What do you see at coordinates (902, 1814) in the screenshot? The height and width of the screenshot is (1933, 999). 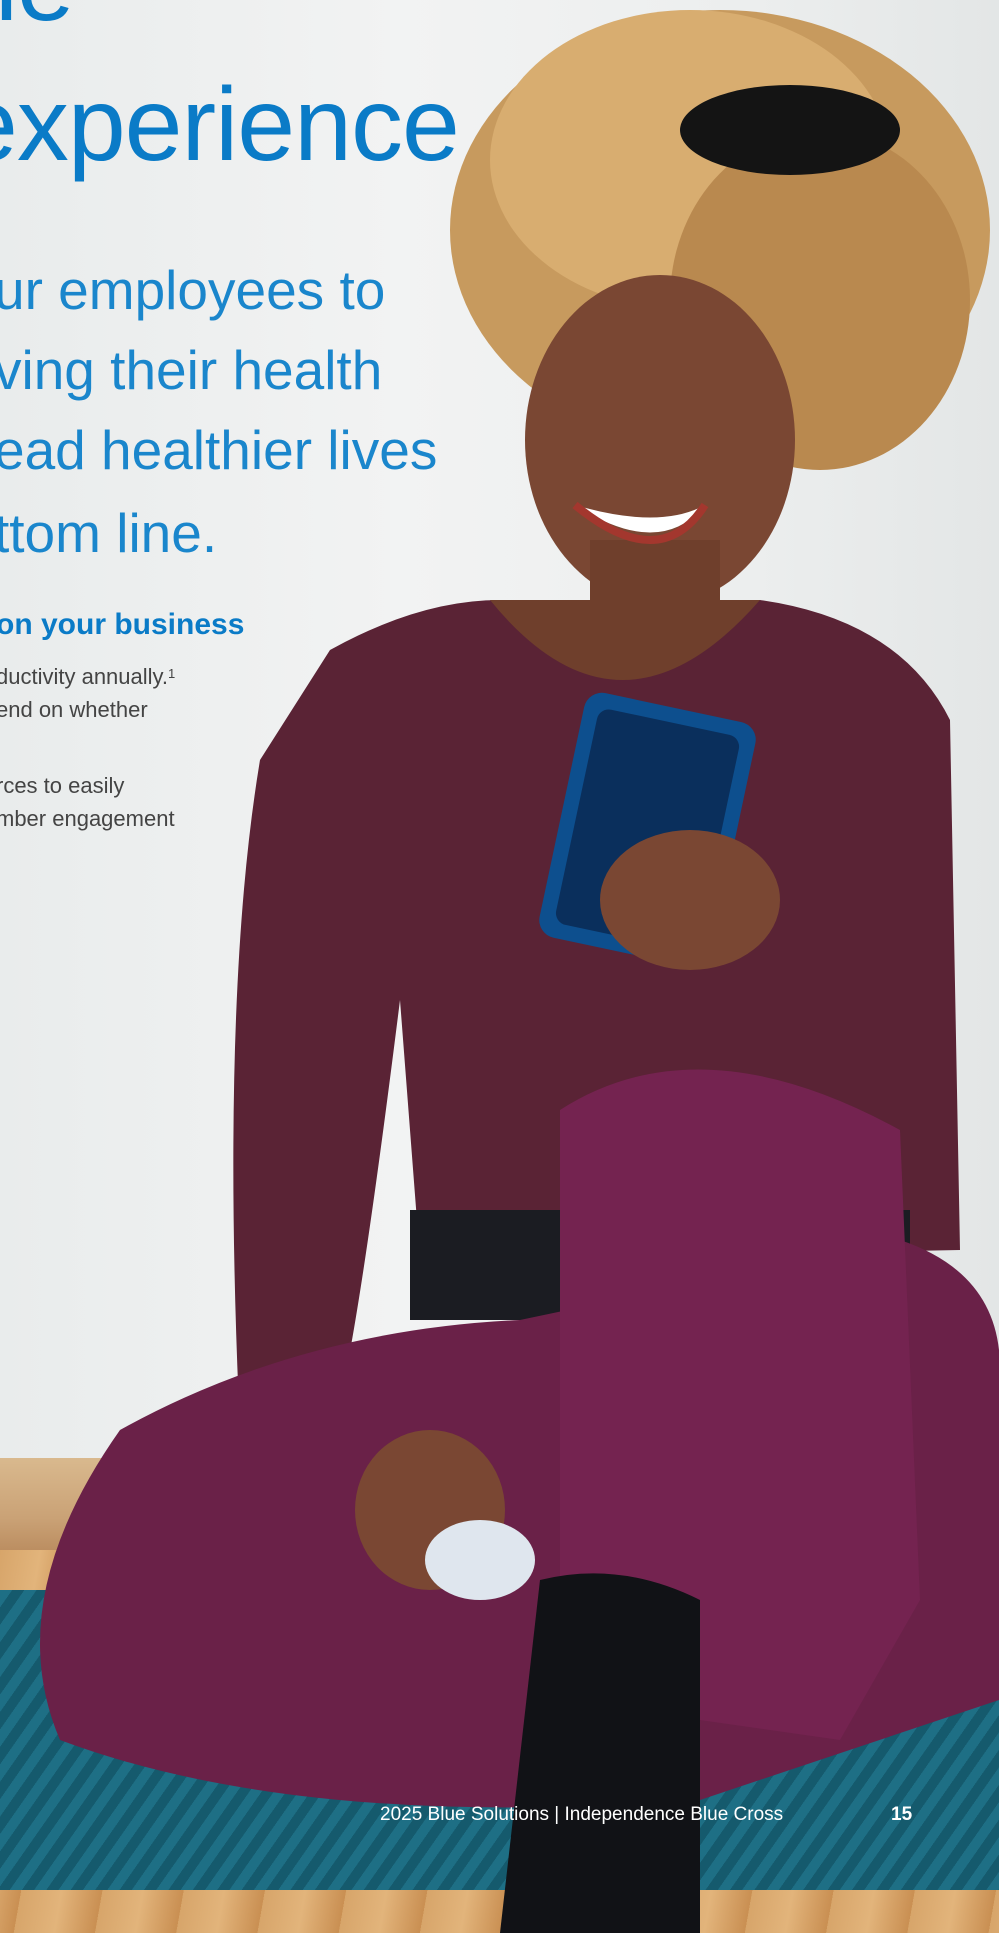 I see `page-number: 15` at bounding box center [902, 1814].